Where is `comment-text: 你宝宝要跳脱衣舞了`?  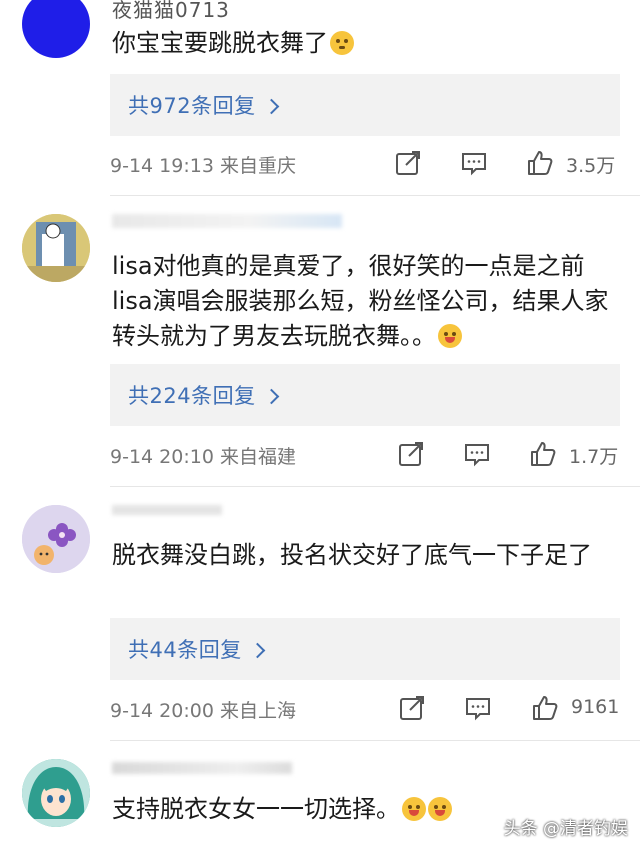 comment-text: 你宝宝要跳脱衣舞了 is located at coordinates (367, 43).